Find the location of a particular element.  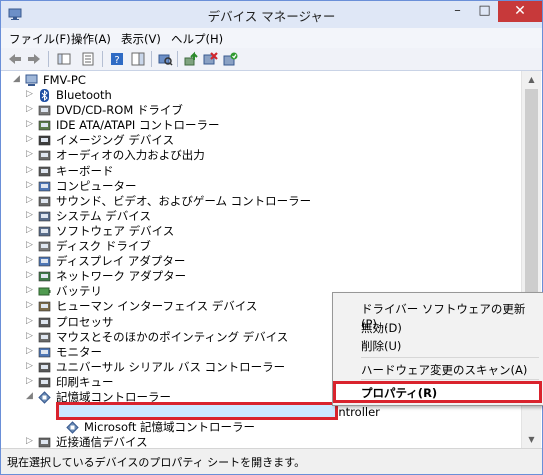

proximity-device-icon is located at coordinates (44, 442).